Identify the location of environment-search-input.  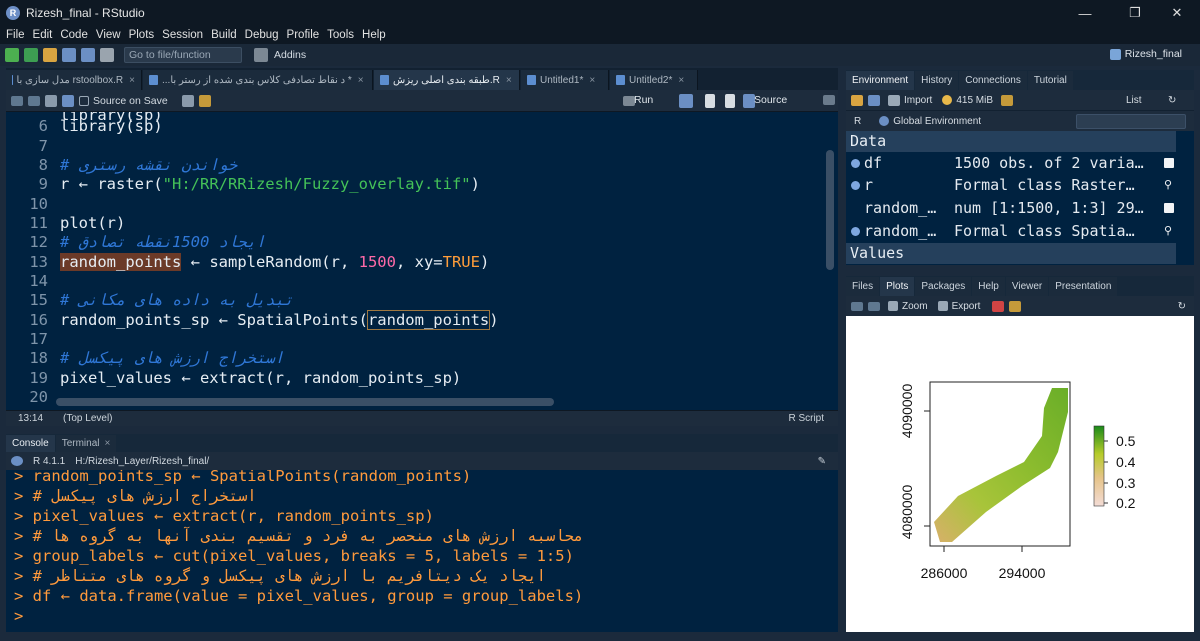
(1131, 121).